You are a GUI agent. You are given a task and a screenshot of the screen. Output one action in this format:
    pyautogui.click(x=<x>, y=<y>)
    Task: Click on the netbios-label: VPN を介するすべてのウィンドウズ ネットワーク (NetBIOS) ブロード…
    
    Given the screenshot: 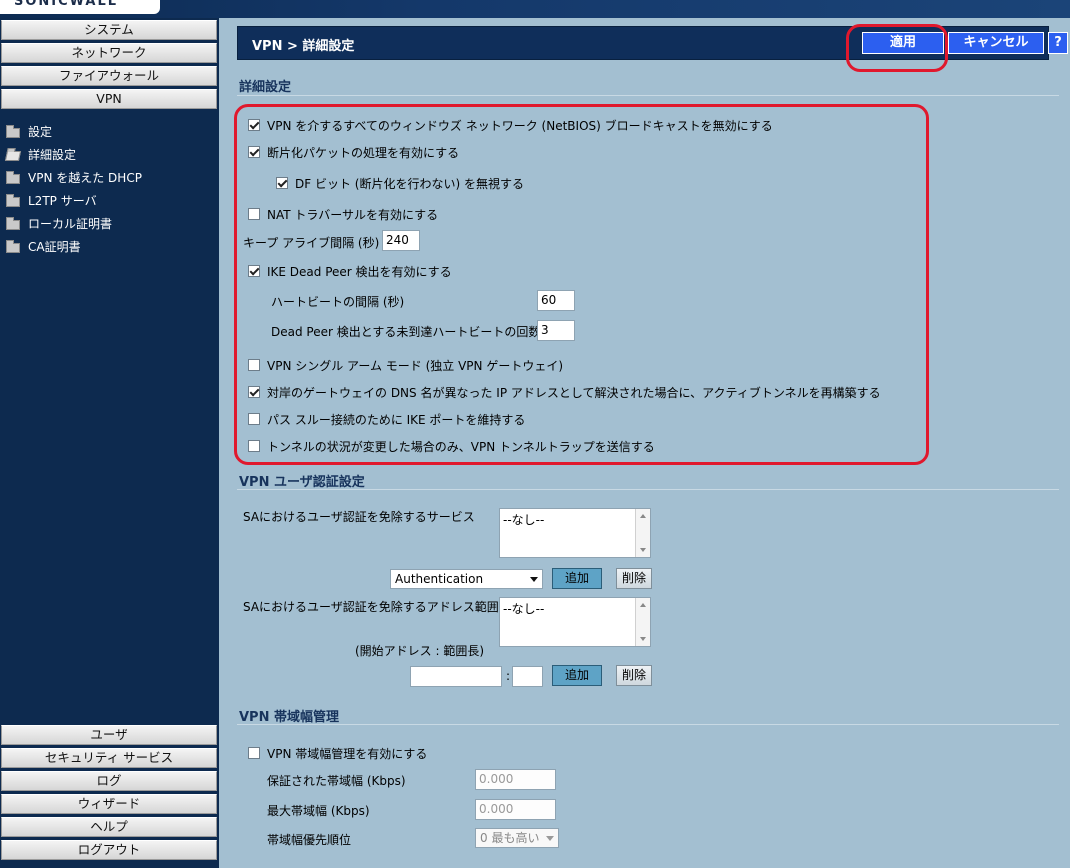 What is the action you would take?
    pyautogui.click(x=520, y=125)
    